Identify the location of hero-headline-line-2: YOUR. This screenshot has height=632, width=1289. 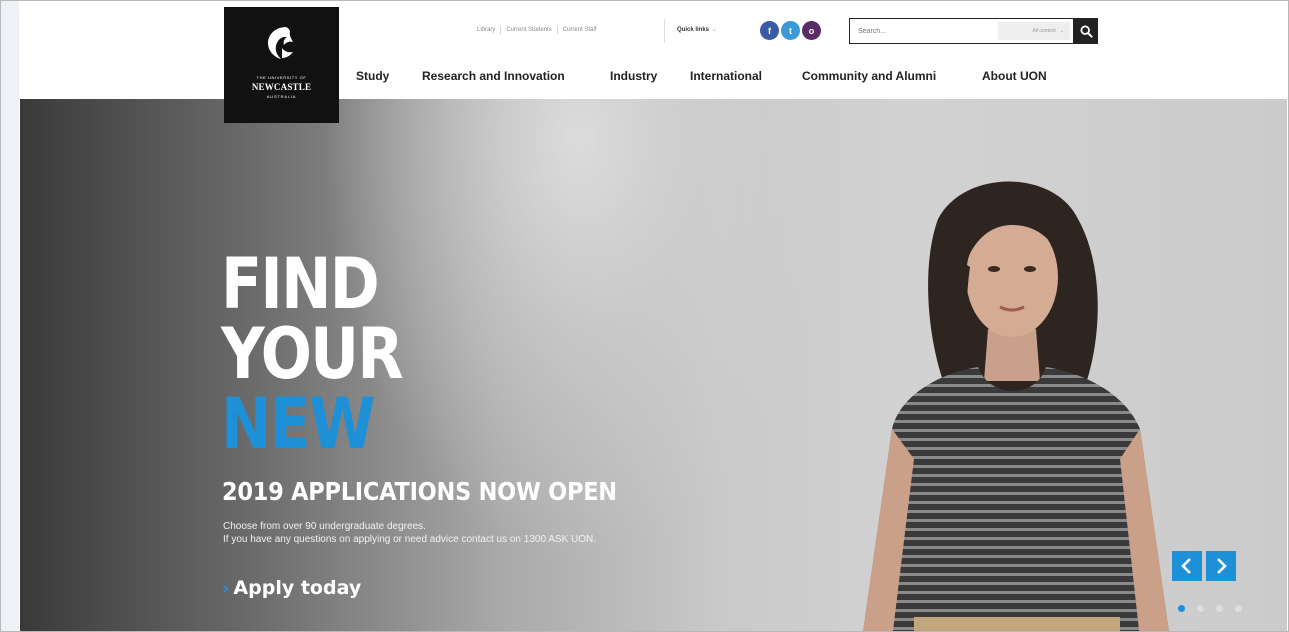
(312, 354).